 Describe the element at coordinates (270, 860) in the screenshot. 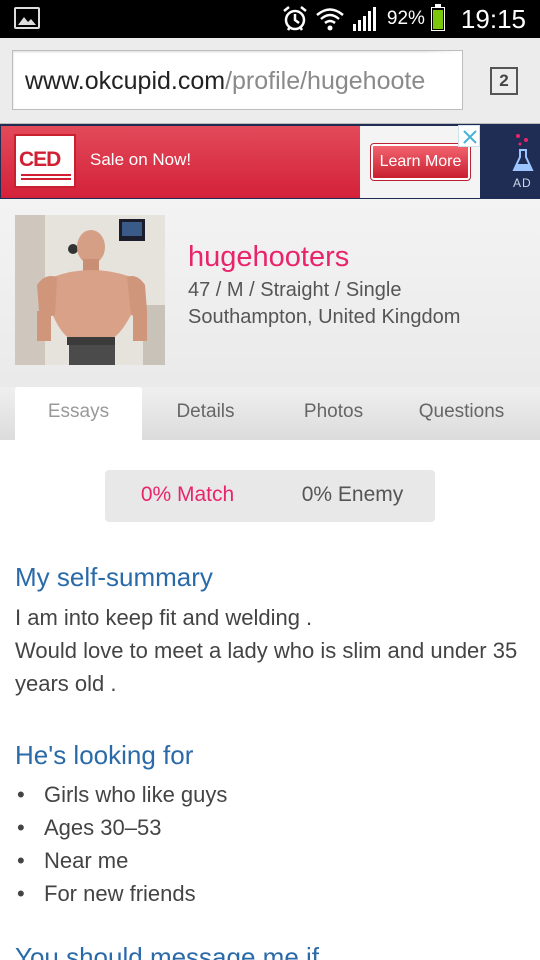

I see `list-item: Near me` at that location.